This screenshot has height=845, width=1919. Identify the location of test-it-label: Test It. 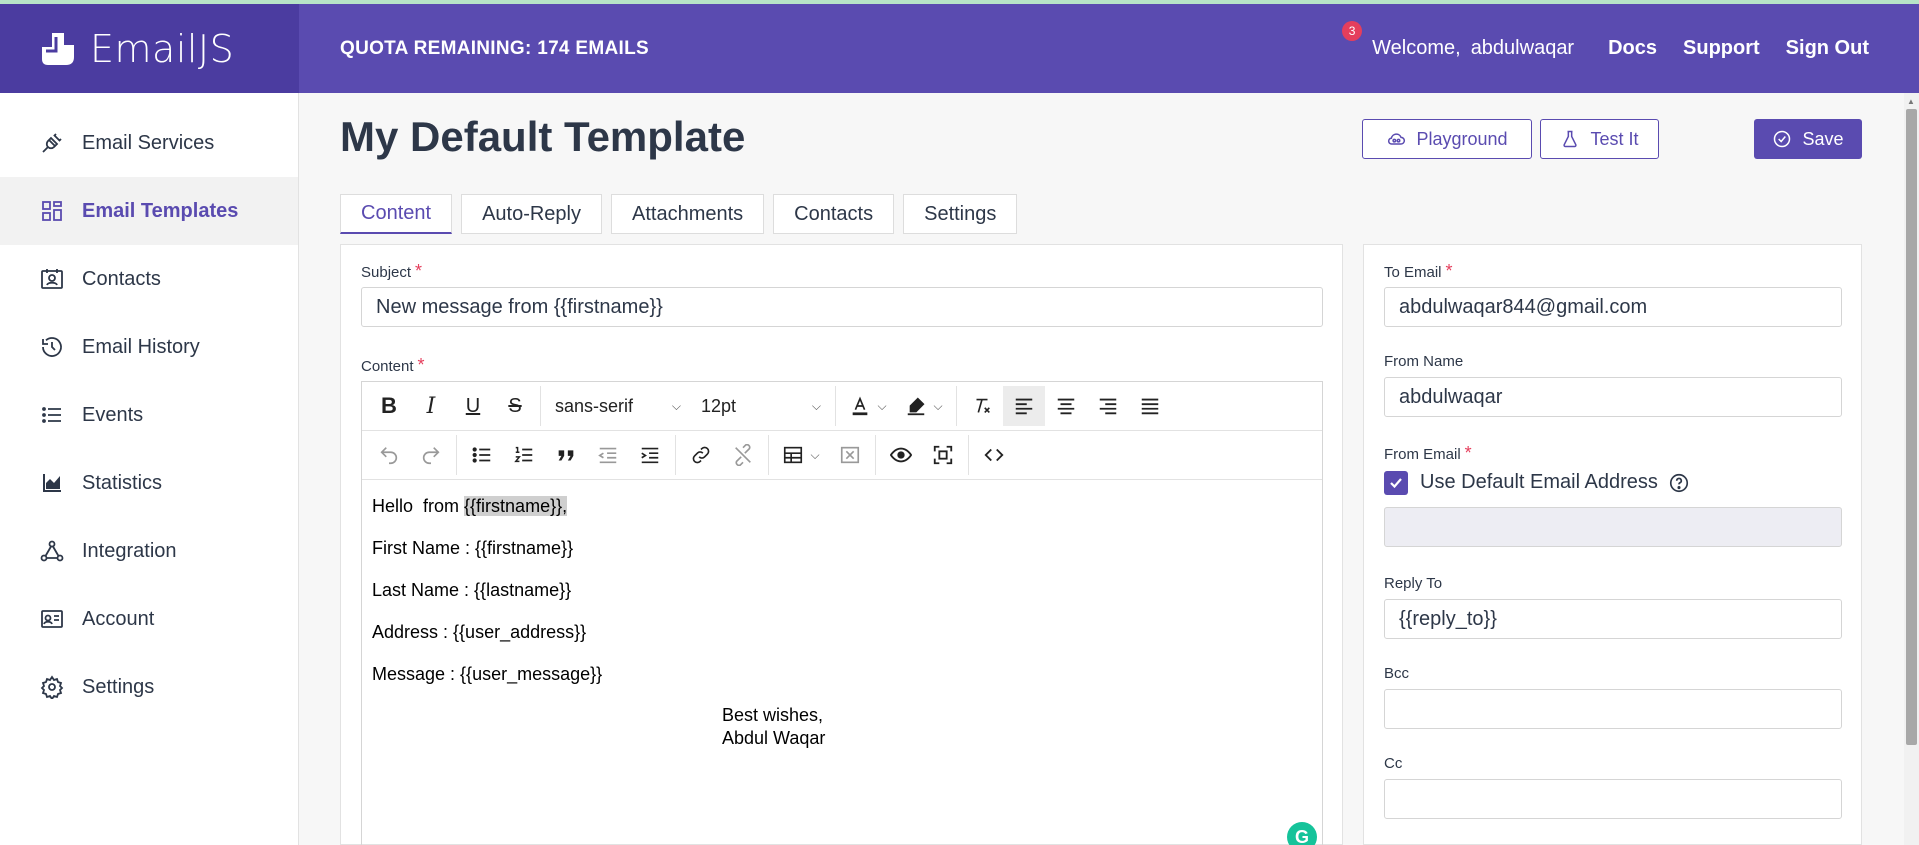
(1614, 138).